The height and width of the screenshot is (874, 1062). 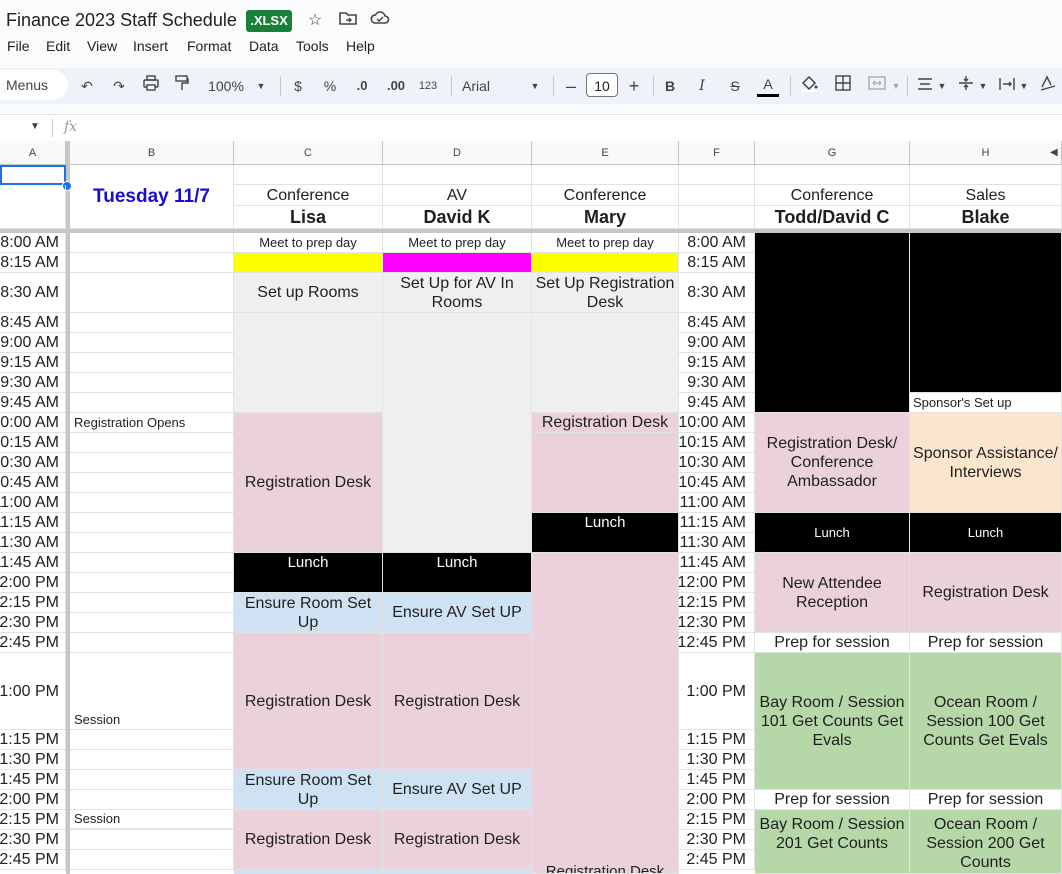 What do you see at coordinates (33, 343) in the screenshot?
I see `time-label-a: 9:00 AM` at bounding box center [33, 343].